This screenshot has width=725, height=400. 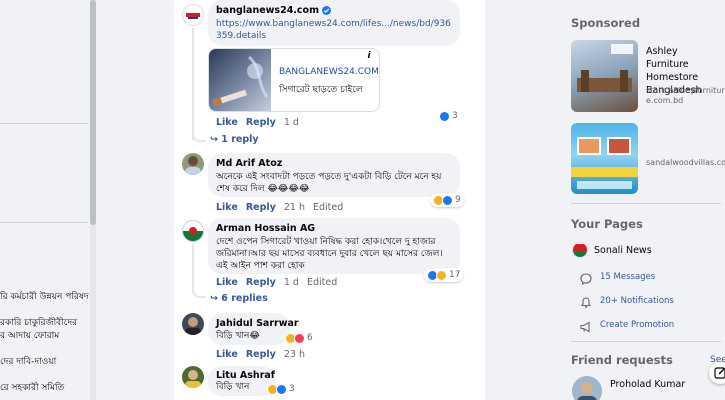 What do you see at coordinates (238, 336) in the screenshot?
I see `comment-text: বিড়ি খান😂` at bounding box center [238, 336].